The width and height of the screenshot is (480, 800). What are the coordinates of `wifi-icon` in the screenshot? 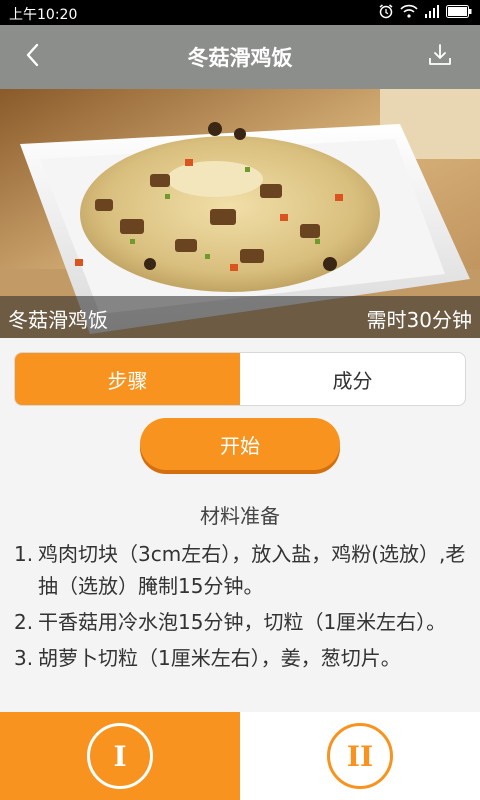 It's located at (409, 12).